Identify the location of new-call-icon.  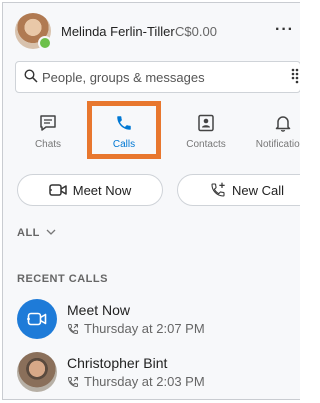
(218, 189).